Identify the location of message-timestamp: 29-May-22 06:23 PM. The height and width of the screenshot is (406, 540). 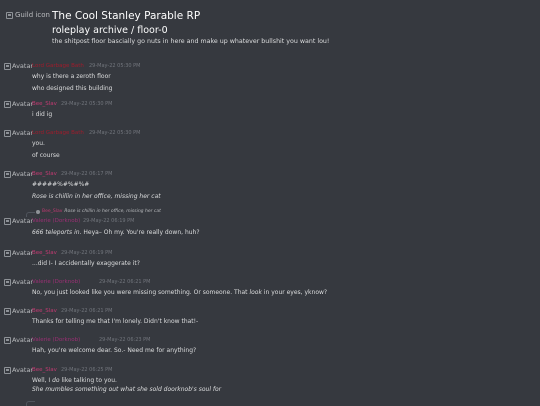
(125, 340).